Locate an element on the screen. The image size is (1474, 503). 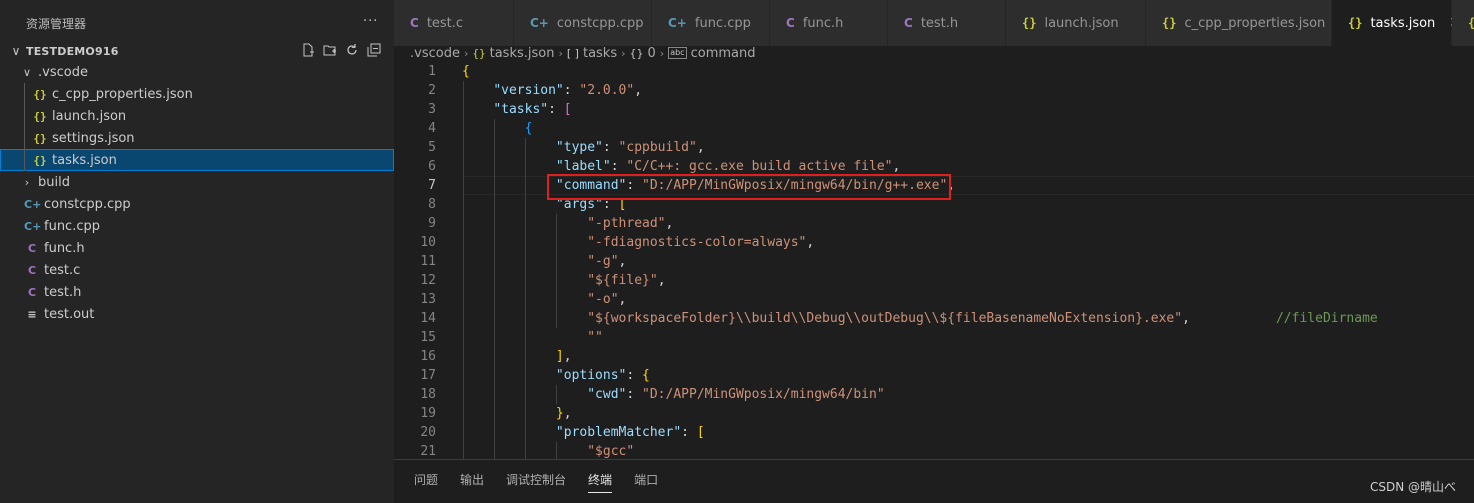
tab-label: c_cpp_properties.json is located at coordinates (1255, 23).